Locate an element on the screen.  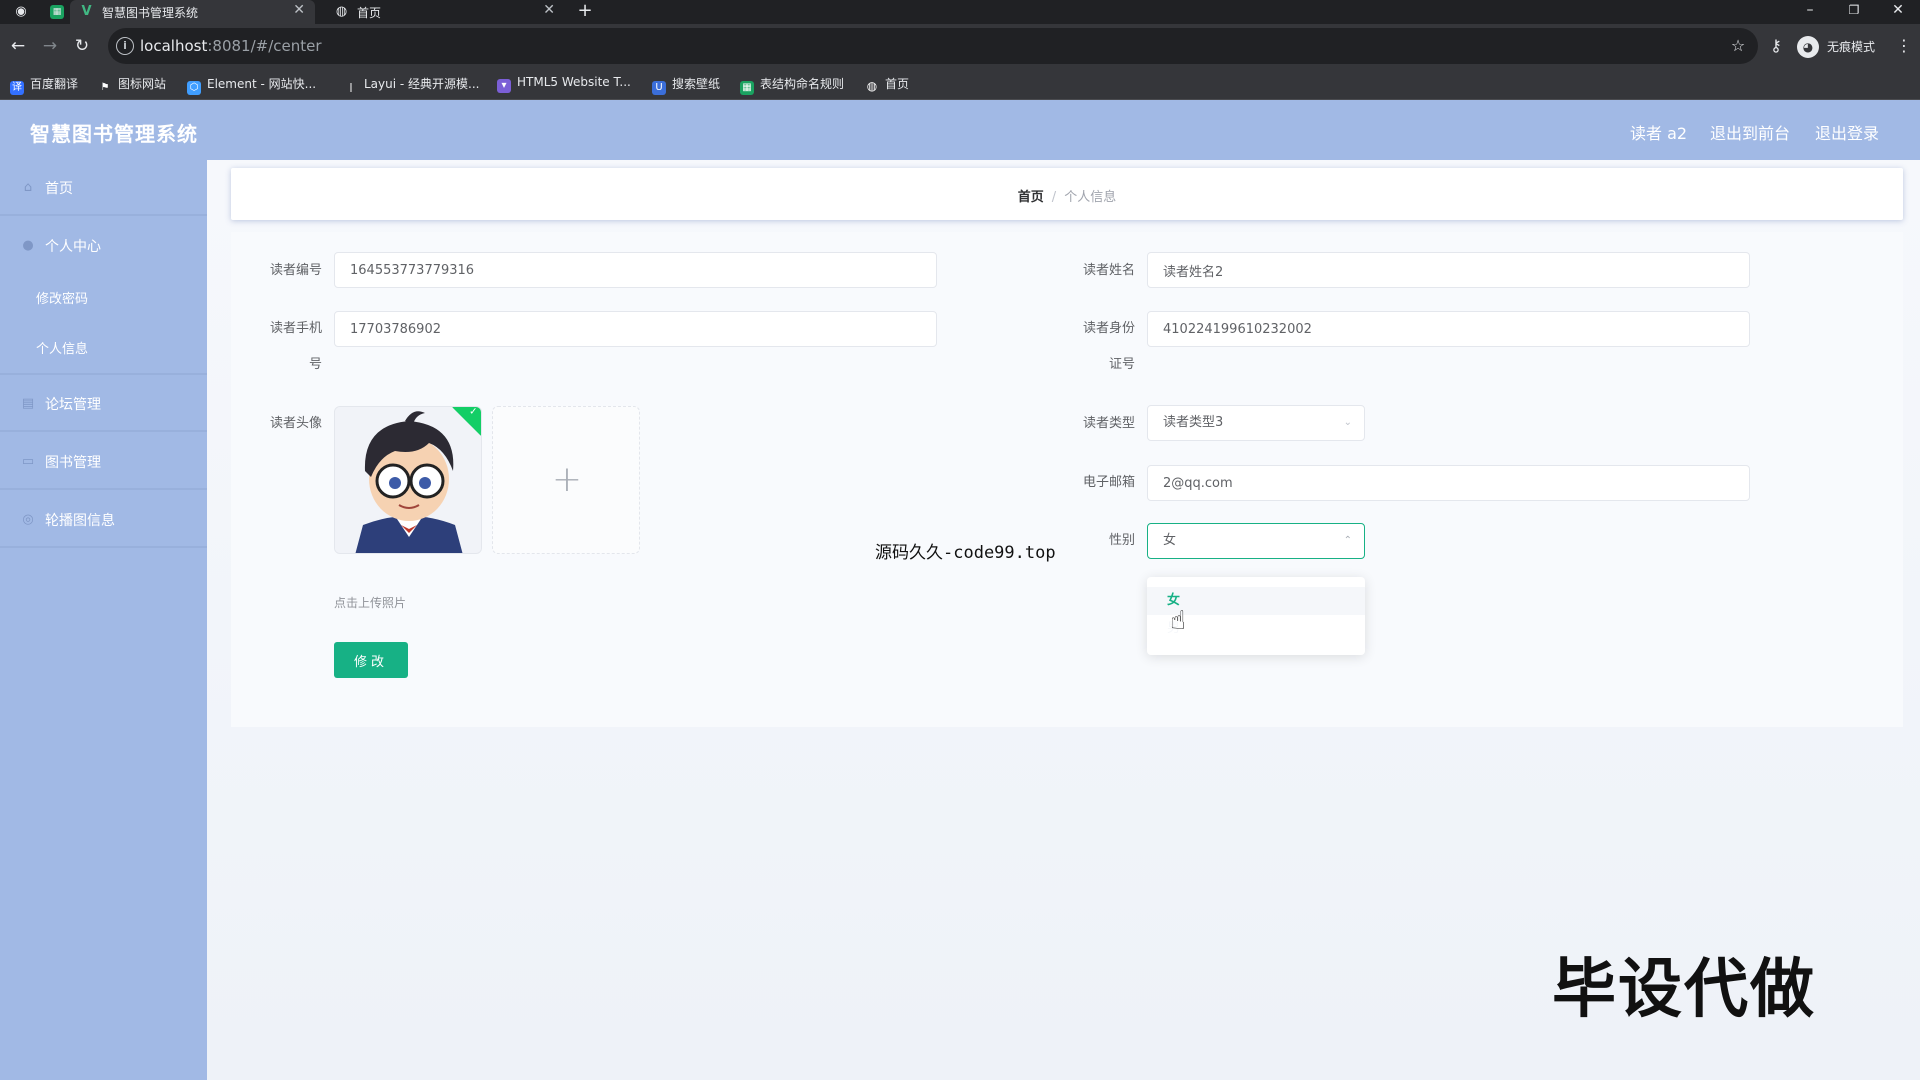
wallpaper-icon: U is located at coordinates (659, 88).